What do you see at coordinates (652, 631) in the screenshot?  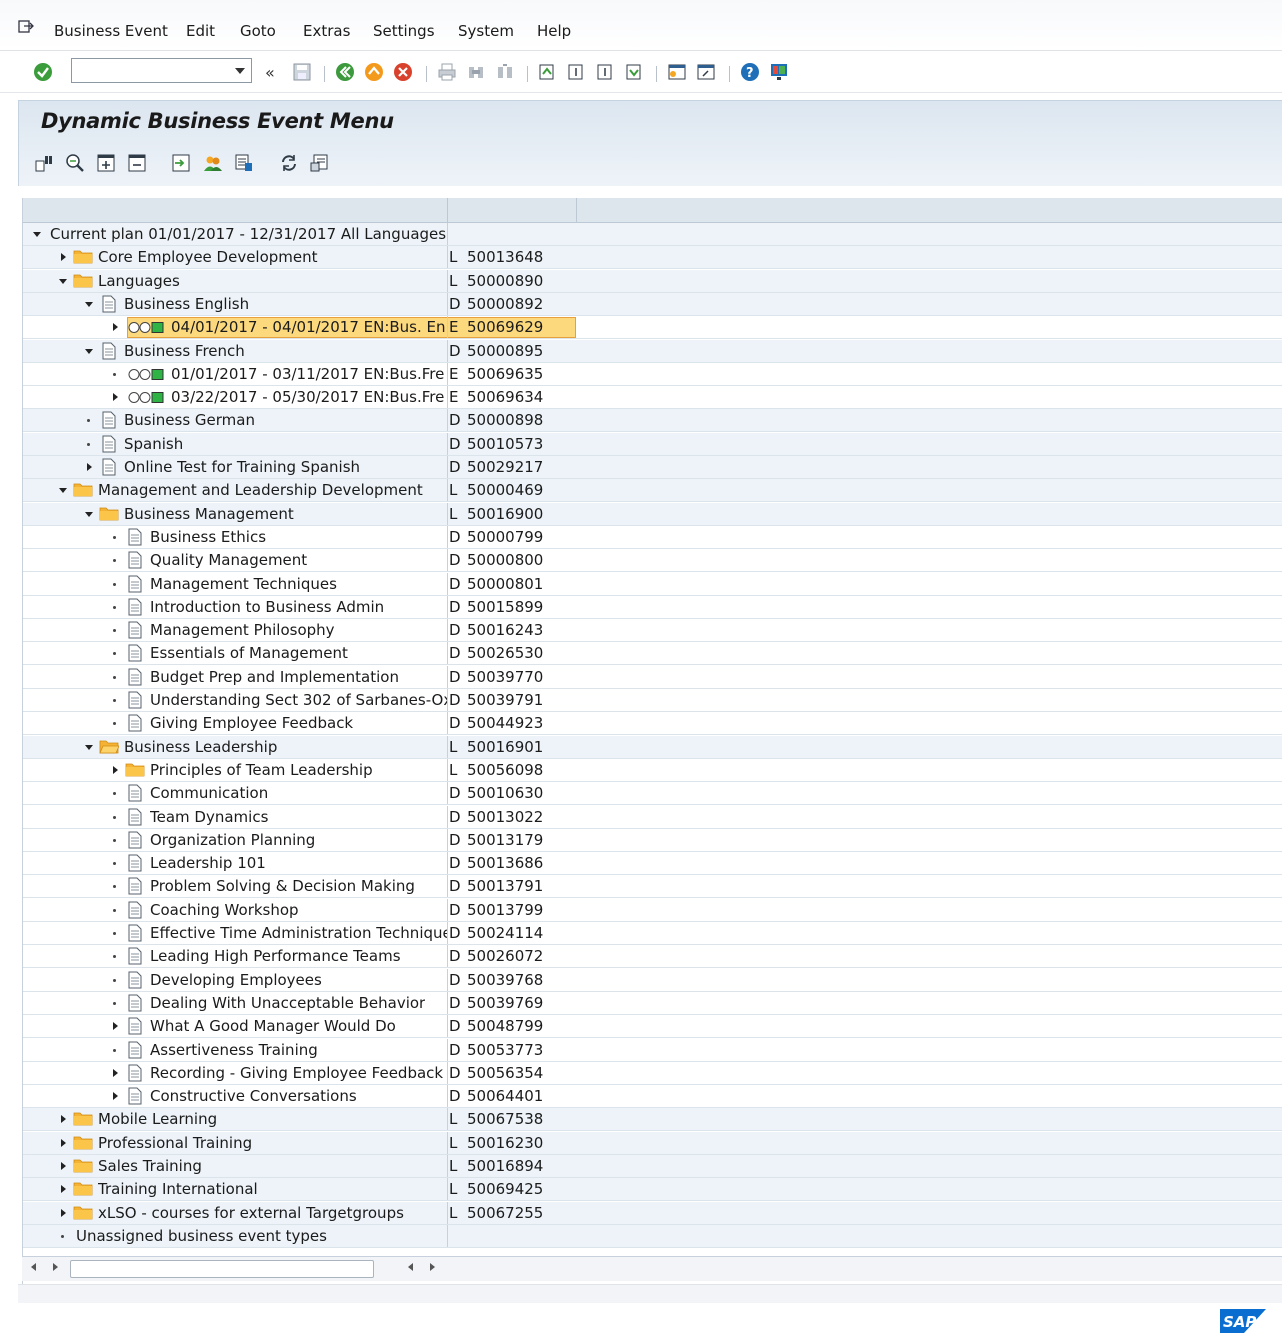 I see `tree-row: Management Philosophy D 50016243` at bounding box center [652, 631].